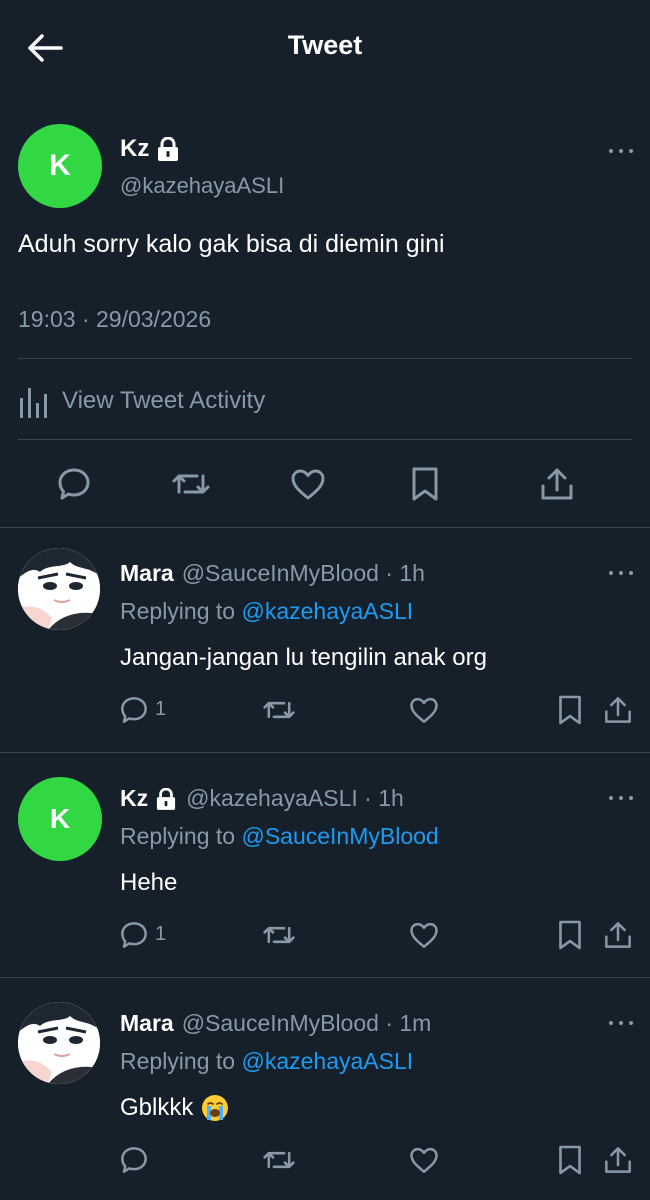  I want to click on author-name: Kz, so click(149, 149).